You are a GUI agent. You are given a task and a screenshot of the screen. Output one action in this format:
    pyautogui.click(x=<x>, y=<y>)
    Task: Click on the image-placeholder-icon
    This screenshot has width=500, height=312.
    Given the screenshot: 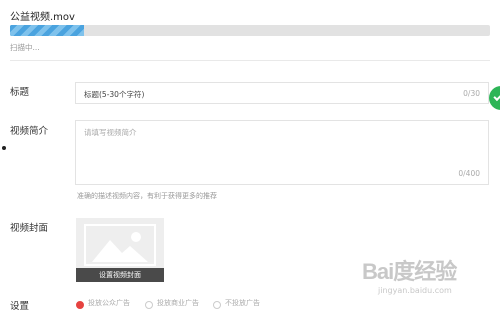 What is the action you would take?
    pyautogui.click(x=120, y=247)
    